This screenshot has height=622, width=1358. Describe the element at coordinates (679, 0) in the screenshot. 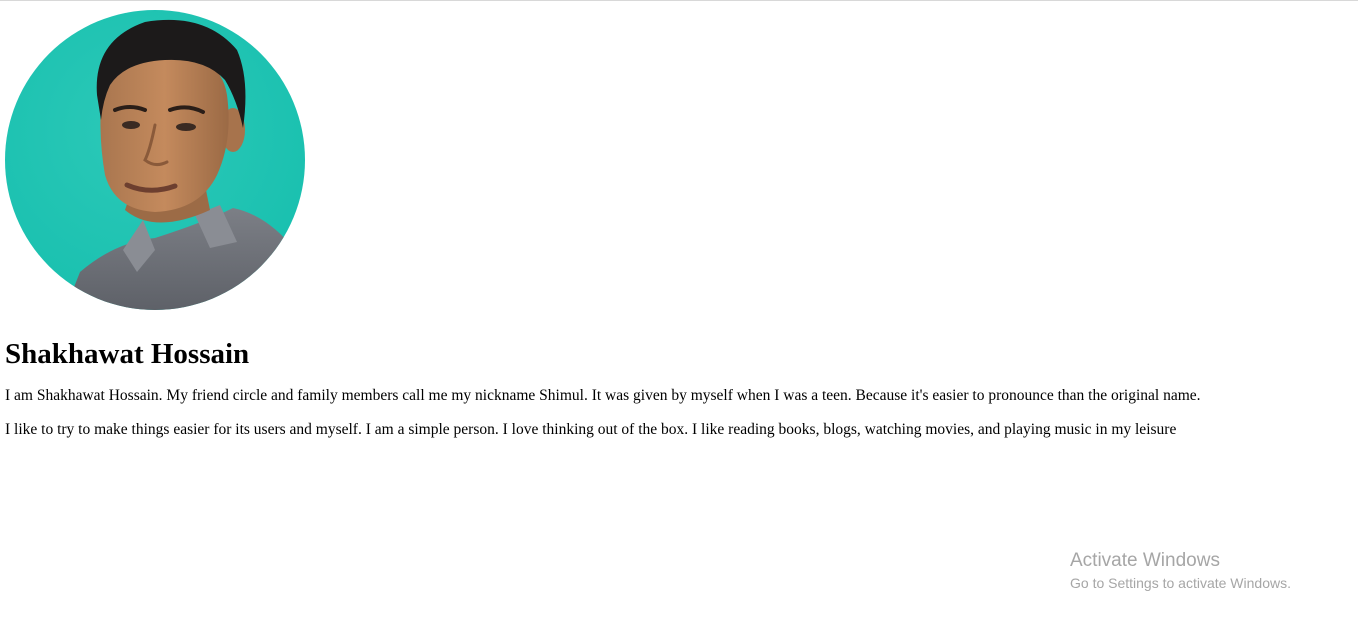

I see `top-border` at that location.